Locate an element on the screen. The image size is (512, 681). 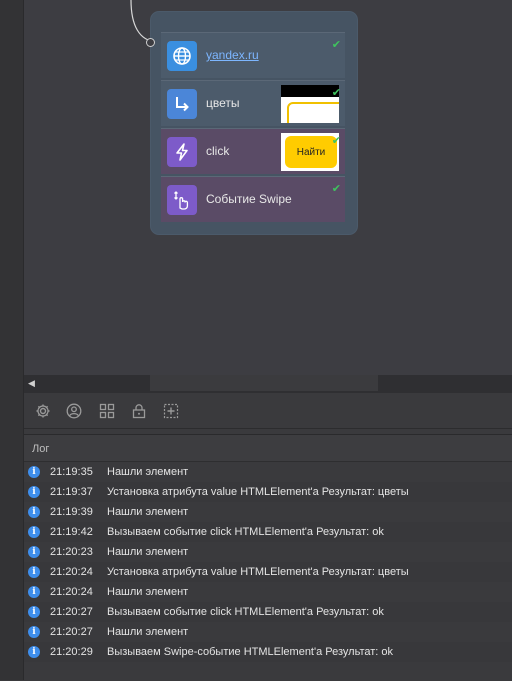
button-preview-thumbnail: Найти is located at coordinates (310, 152).